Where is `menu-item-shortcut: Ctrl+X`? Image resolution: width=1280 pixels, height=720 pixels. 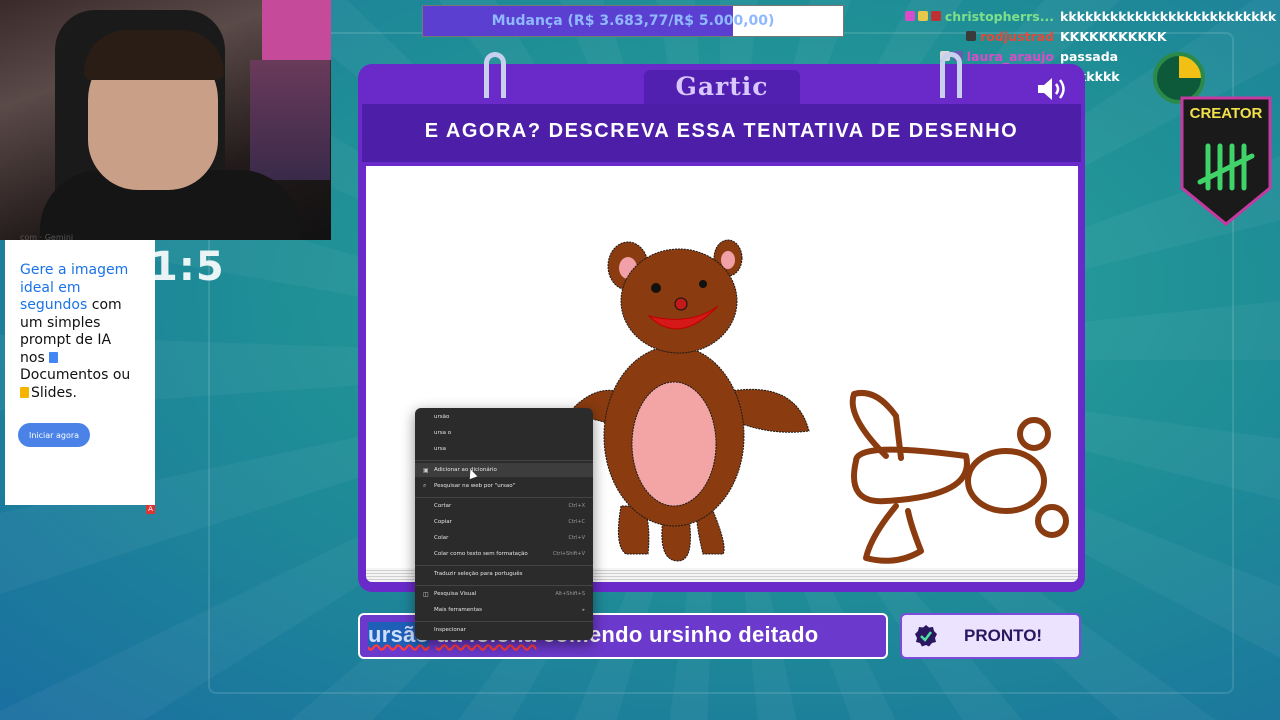 menu-item-shortcut: Ctrl+X is located at coordinates (576, 506).